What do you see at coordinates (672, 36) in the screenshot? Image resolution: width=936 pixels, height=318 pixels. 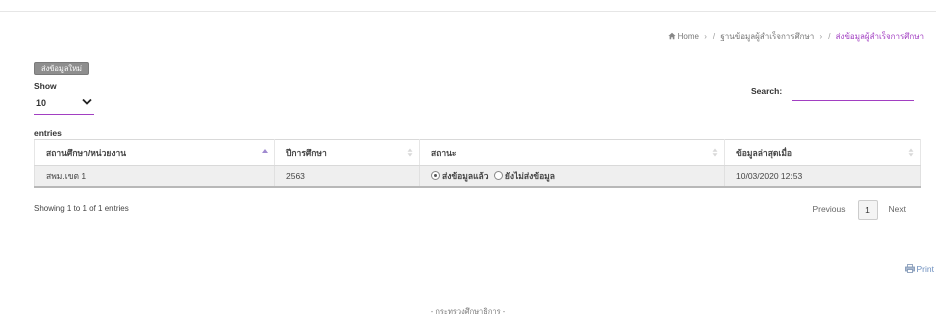 I see `home-icon` at bounding box center [672, 36].